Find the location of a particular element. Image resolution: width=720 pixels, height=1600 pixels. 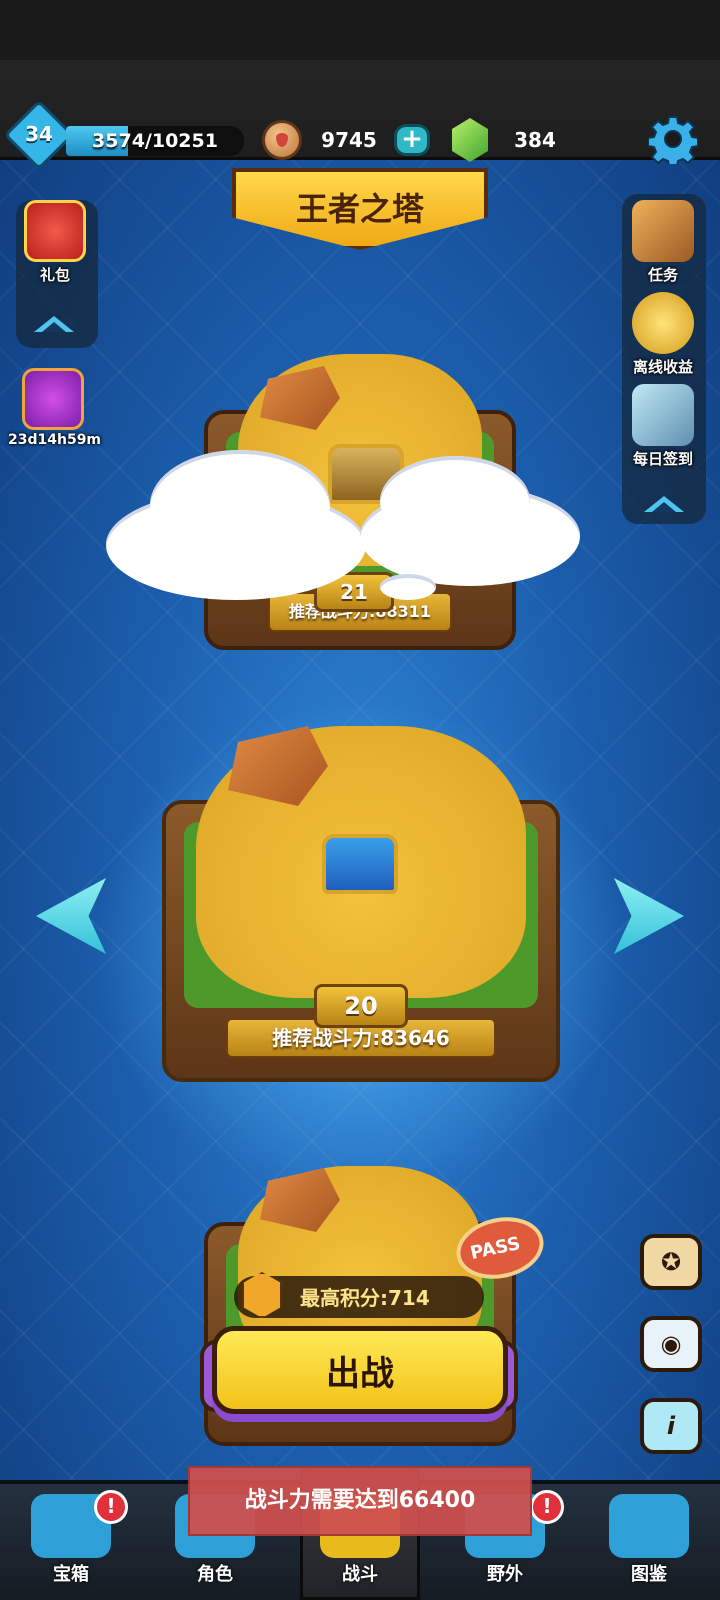

event-gift-button: 23d14h59m is located at coordinates (55, 408).